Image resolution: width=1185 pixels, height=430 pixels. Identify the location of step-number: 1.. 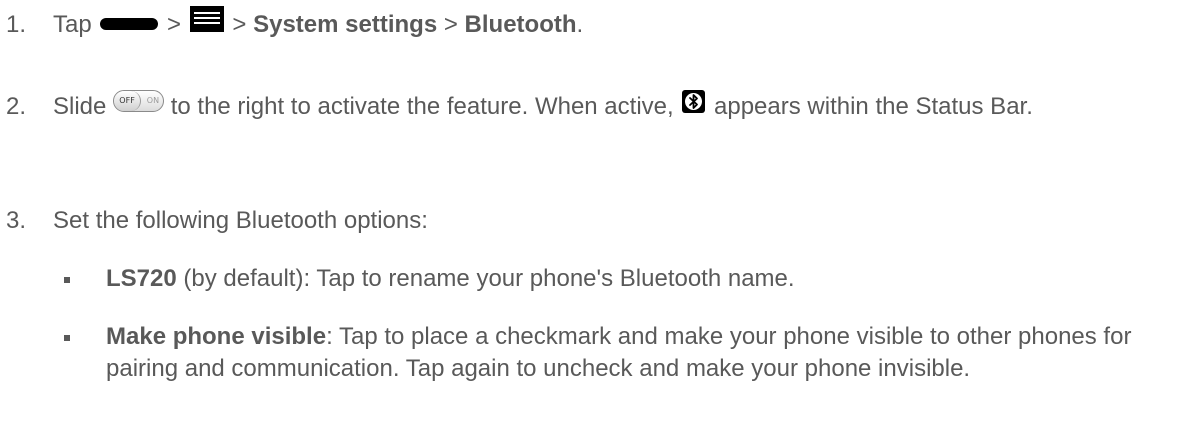
(16, 24).